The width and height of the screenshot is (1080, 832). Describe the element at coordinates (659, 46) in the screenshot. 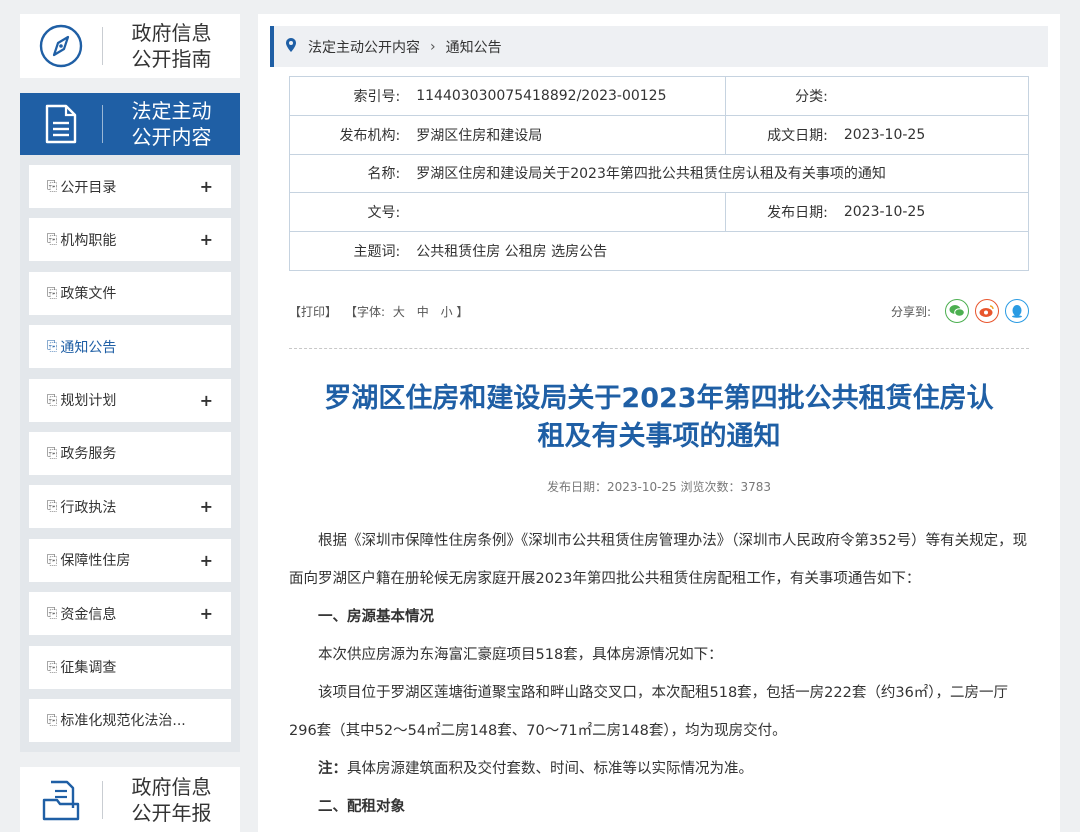

I see `breadcrumb: 法定主动公开内容 › 通知公告` at that location.